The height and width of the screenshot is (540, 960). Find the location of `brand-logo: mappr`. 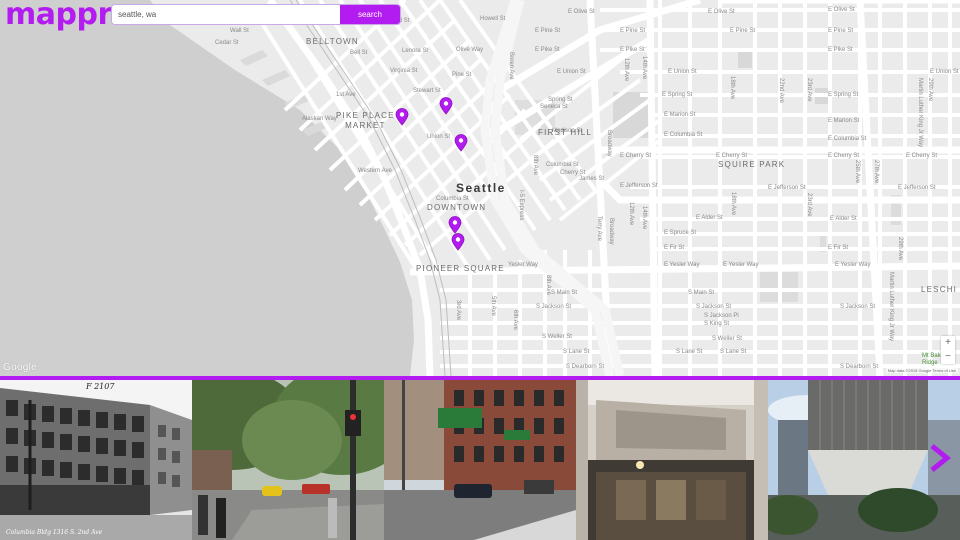

brand-logo: mappr is located at coordinates (58, 15).